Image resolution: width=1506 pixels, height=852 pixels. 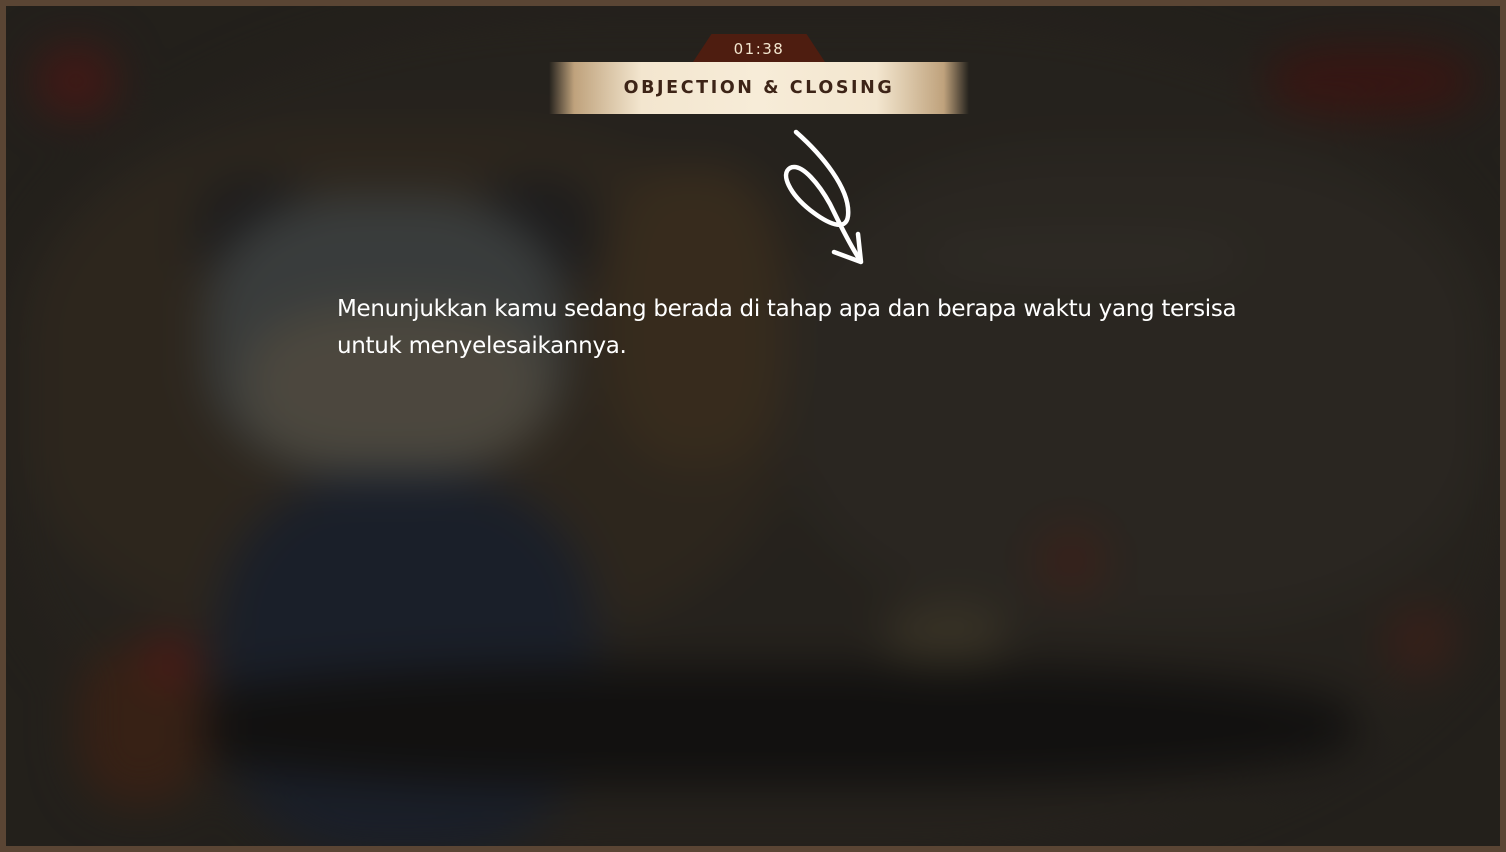 I want to click on timer-badge: 01:38, so click(x=759, y=48).